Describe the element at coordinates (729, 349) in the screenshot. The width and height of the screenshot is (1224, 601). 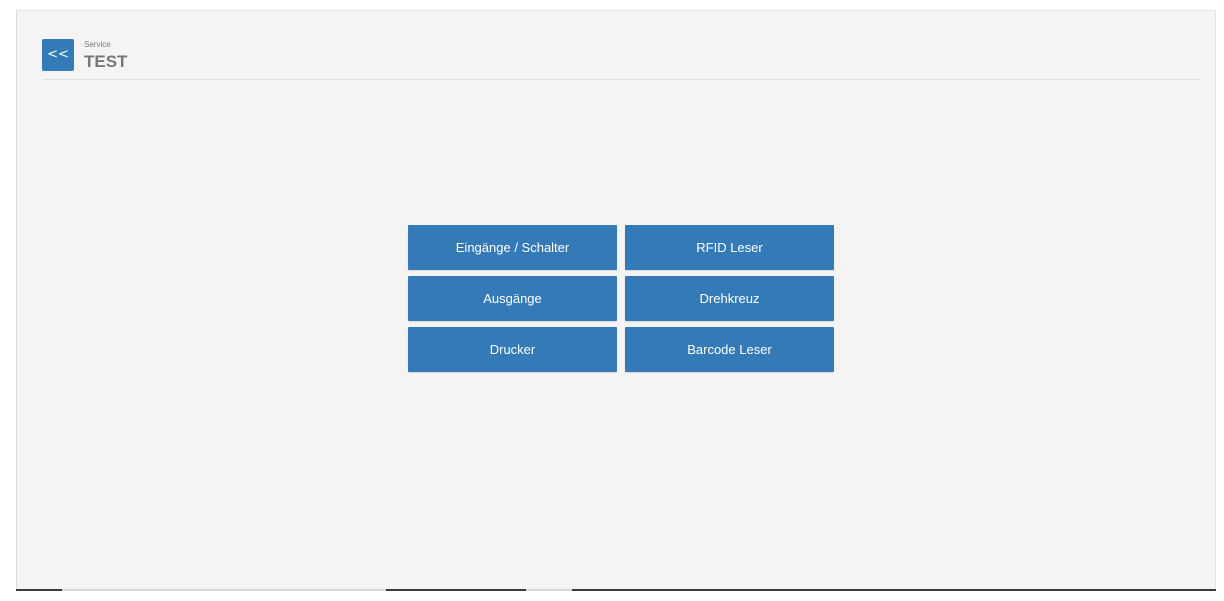
I see `barcode-reader-button: Barcode Leser` at that location.